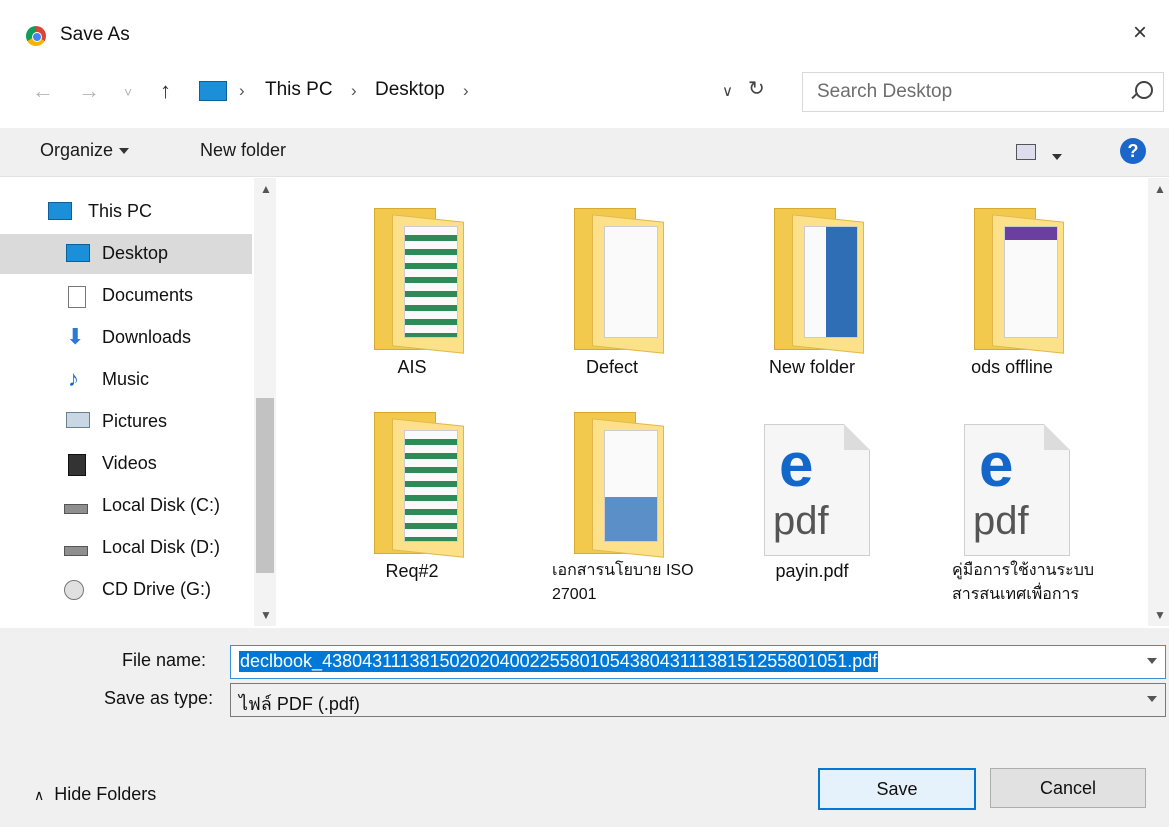 The height and width of the screenshot is (827, 1169). I want to click on scrollbar-thumb, so click(265, 485).